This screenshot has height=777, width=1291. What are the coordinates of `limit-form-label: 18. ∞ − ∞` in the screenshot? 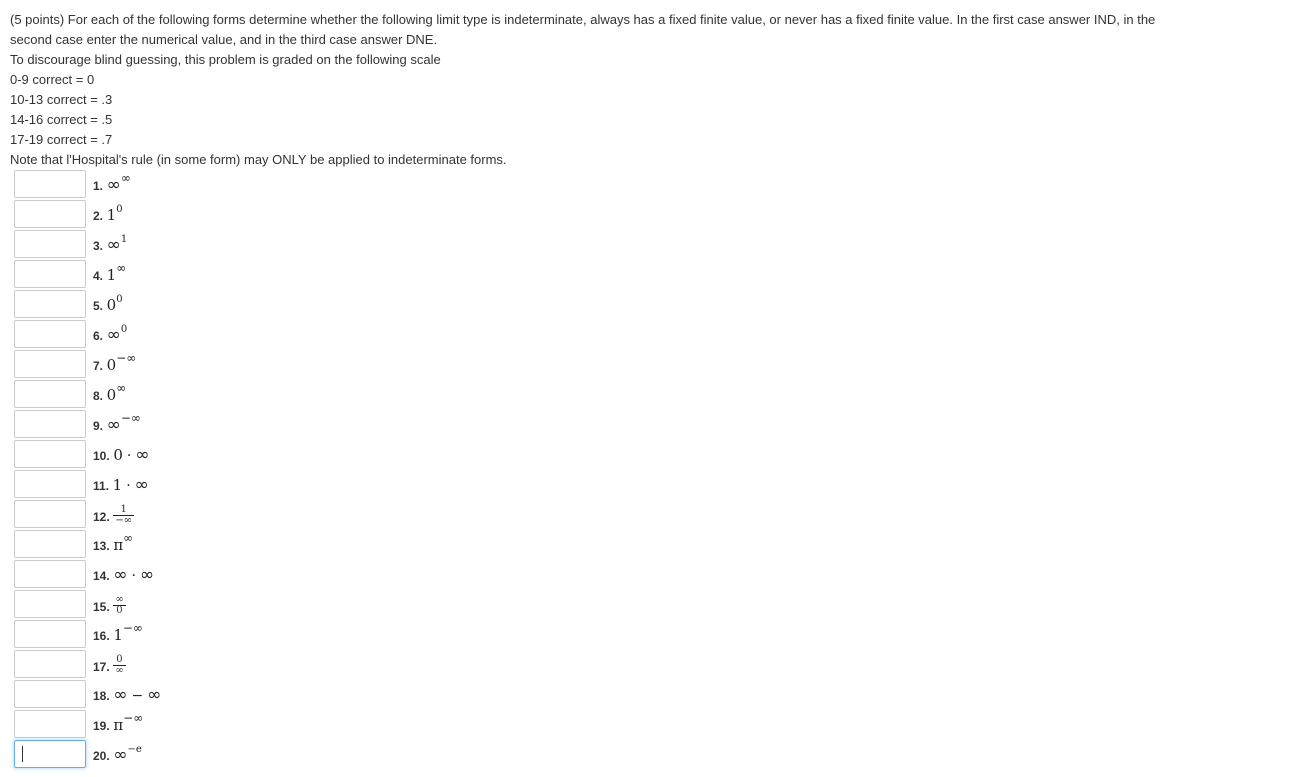 It's located at (127, 695).